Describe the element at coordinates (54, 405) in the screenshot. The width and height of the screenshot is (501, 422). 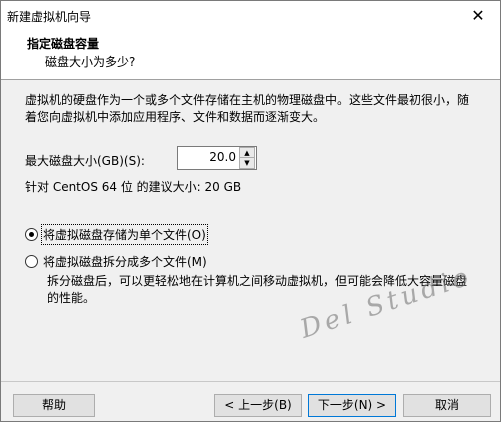
I see `help-button: 帮助` at that location.